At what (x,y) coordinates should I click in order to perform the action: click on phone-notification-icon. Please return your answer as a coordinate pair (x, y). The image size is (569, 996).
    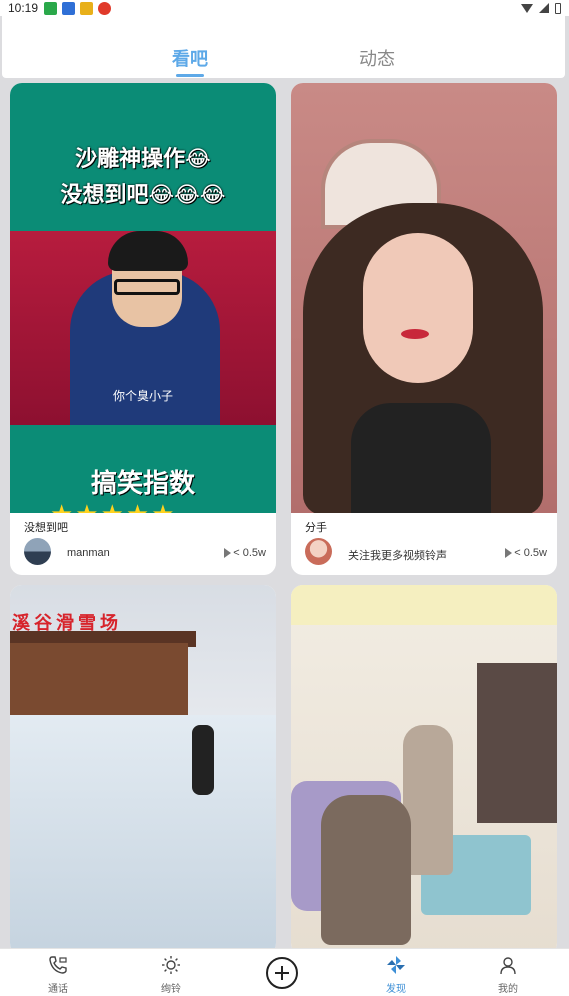
    Looking at the image, I should click on (69, 8).